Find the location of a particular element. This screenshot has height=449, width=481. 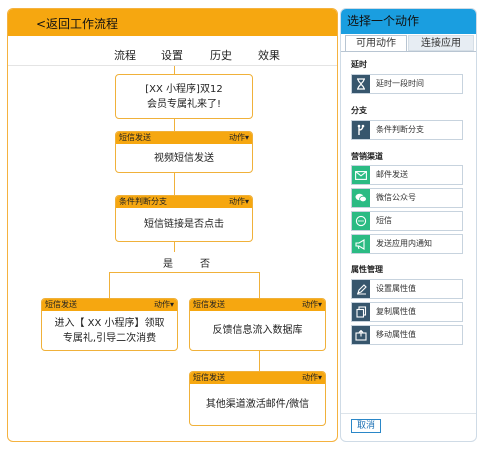

wechat-icon is located at coordinates (361, 198).